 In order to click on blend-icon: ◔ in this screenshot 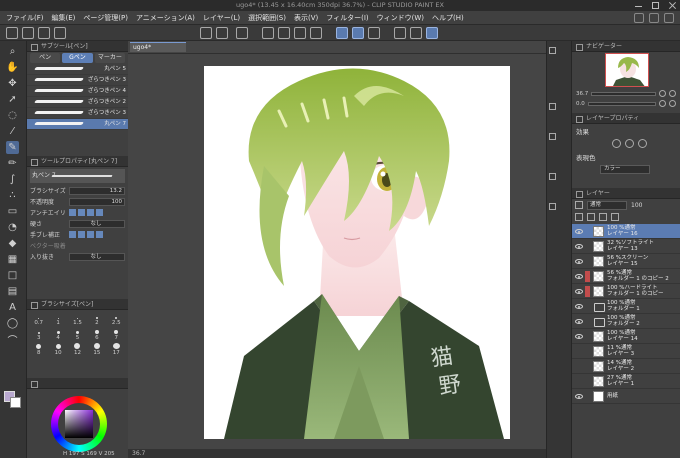, I will do `click(12, 227)`.